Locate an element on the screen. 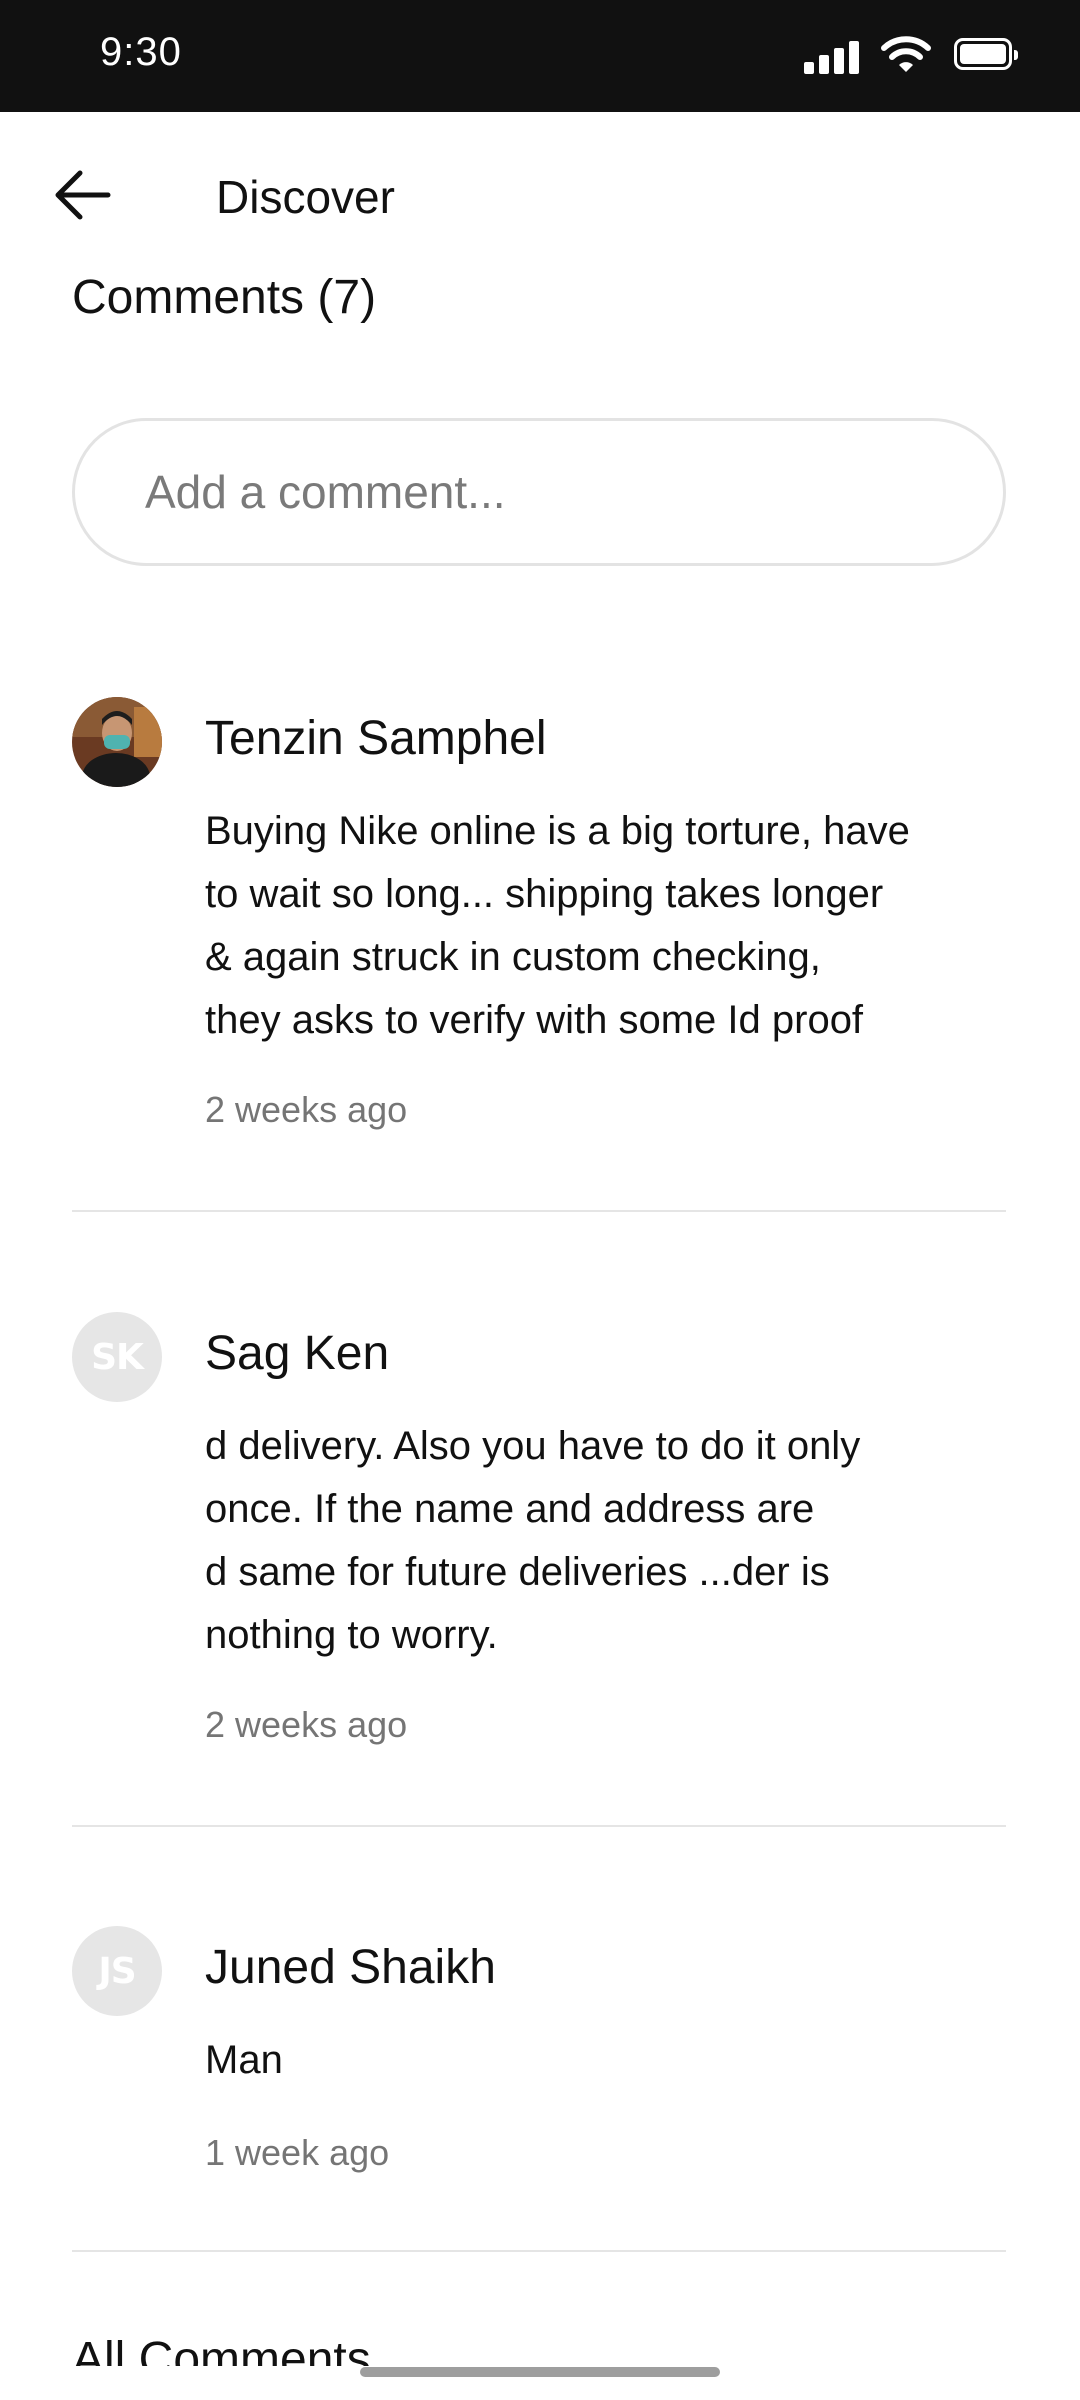  comment-author: Tenzin Samphel is located at coordinates (376, 738).